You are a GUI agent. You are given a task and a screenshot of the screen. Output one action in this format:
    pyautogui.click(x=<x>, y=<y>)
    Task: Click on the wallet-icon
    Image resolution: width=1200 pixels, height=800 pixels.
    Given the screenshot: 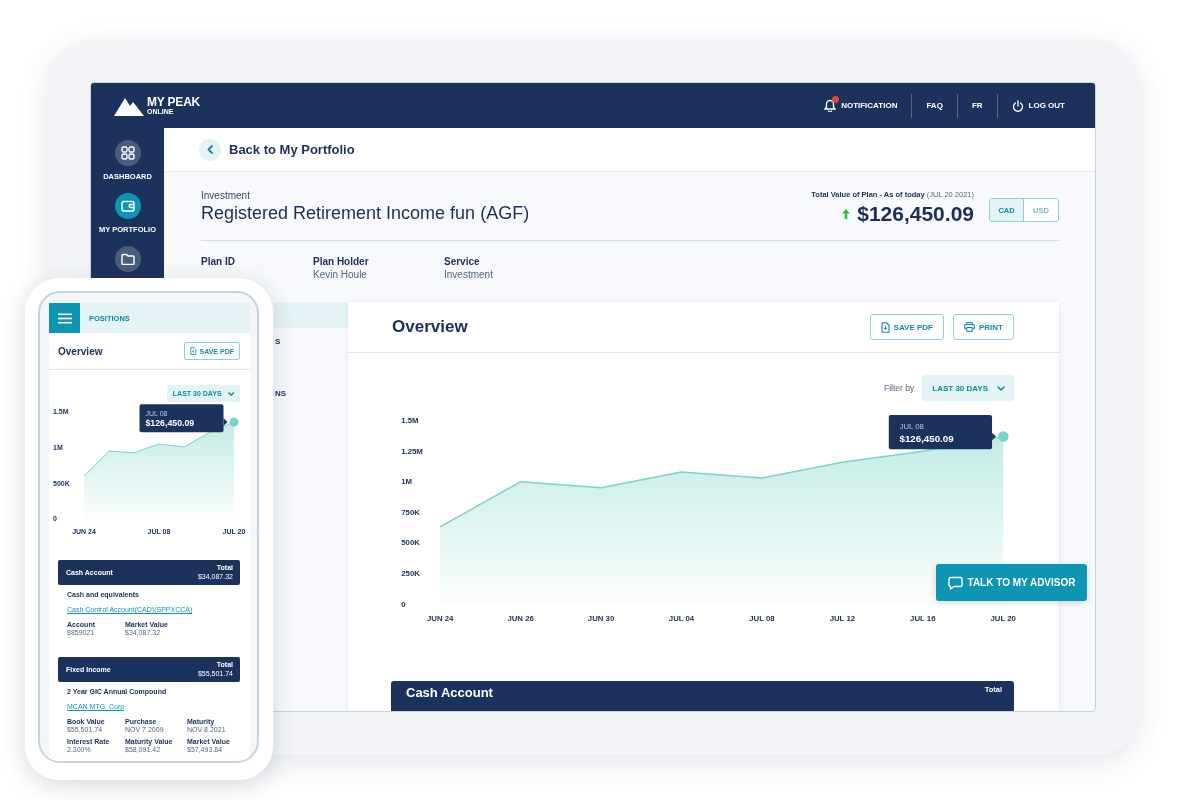 What is the action you would take?
    pyautogui.click(x=127, y=206)
    